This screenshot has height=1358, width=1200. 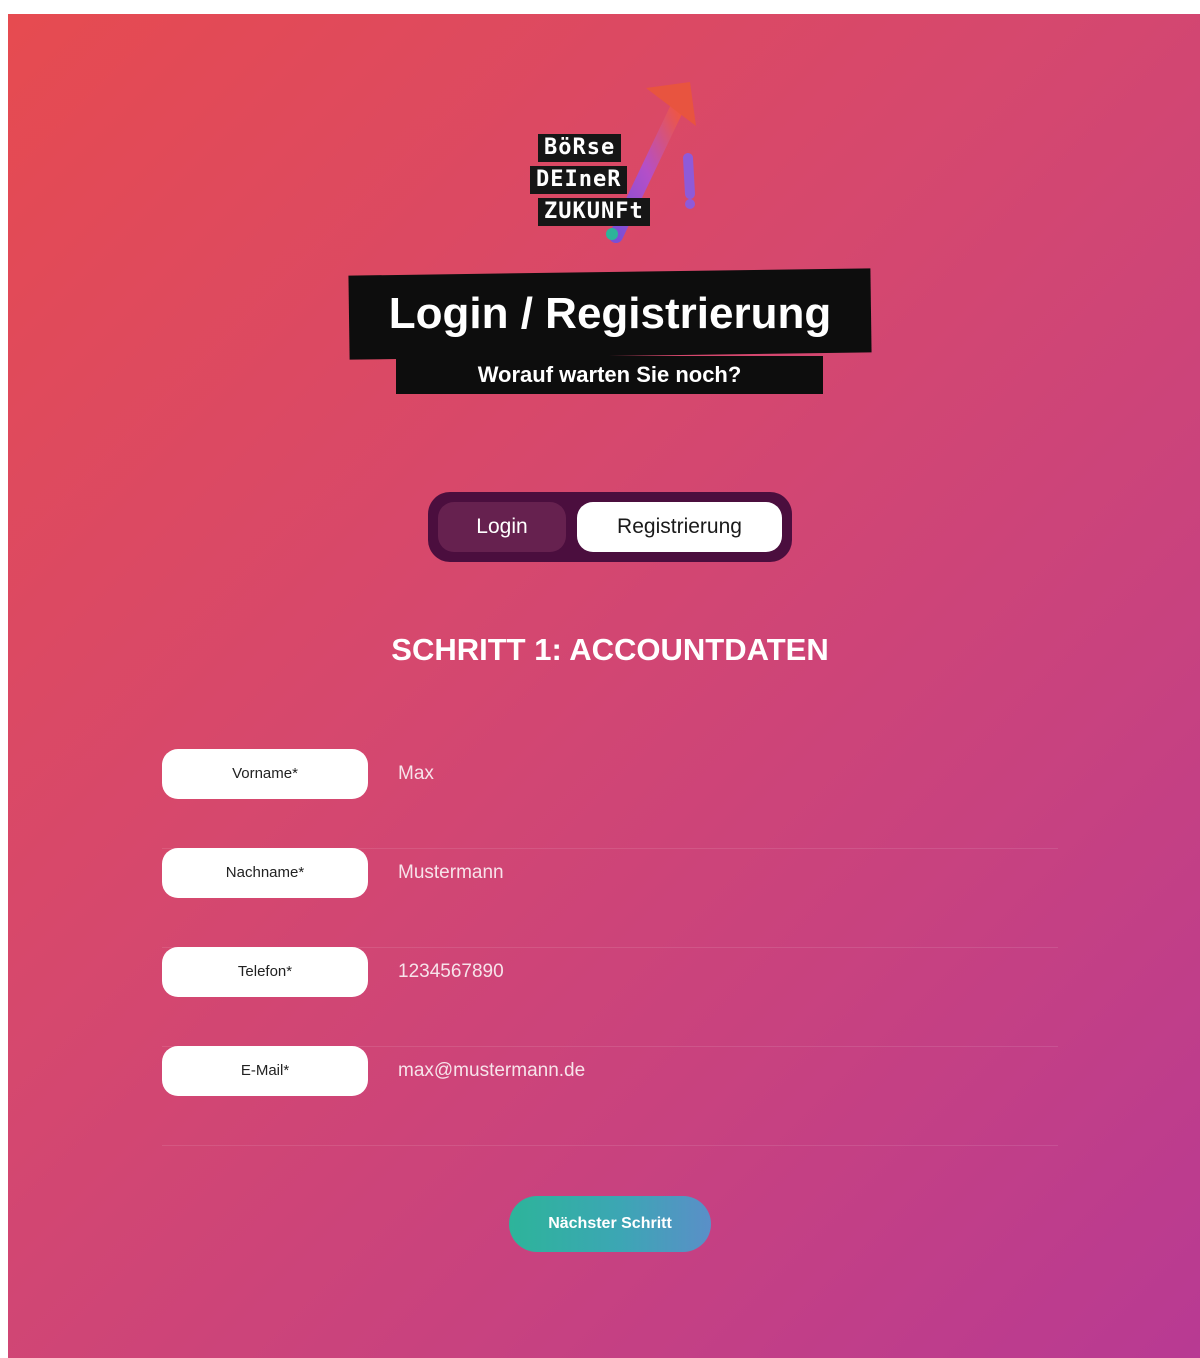 I want to click on login-register-switch: Login Registrierung, so click(x=610, y=527).